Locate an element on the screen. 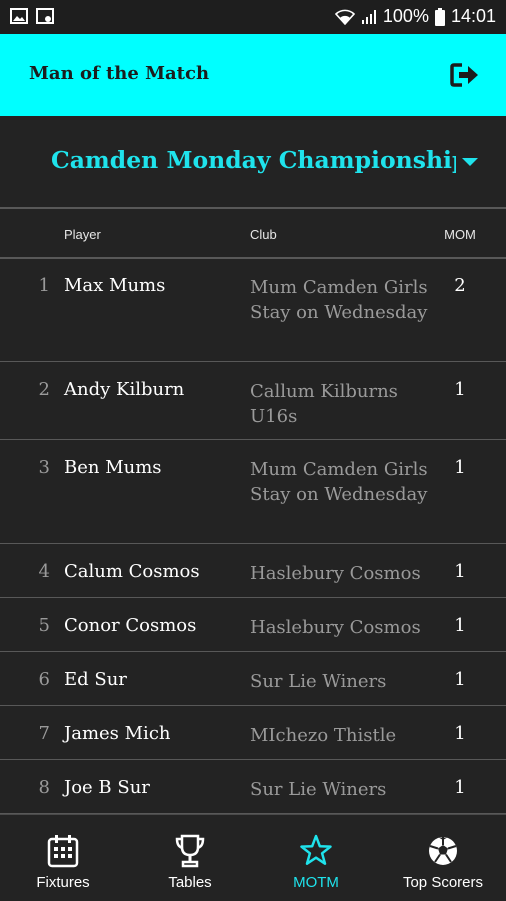 This screenshot has height=901, width=506. player-name: James Mich is located at coordinates (117, 733).